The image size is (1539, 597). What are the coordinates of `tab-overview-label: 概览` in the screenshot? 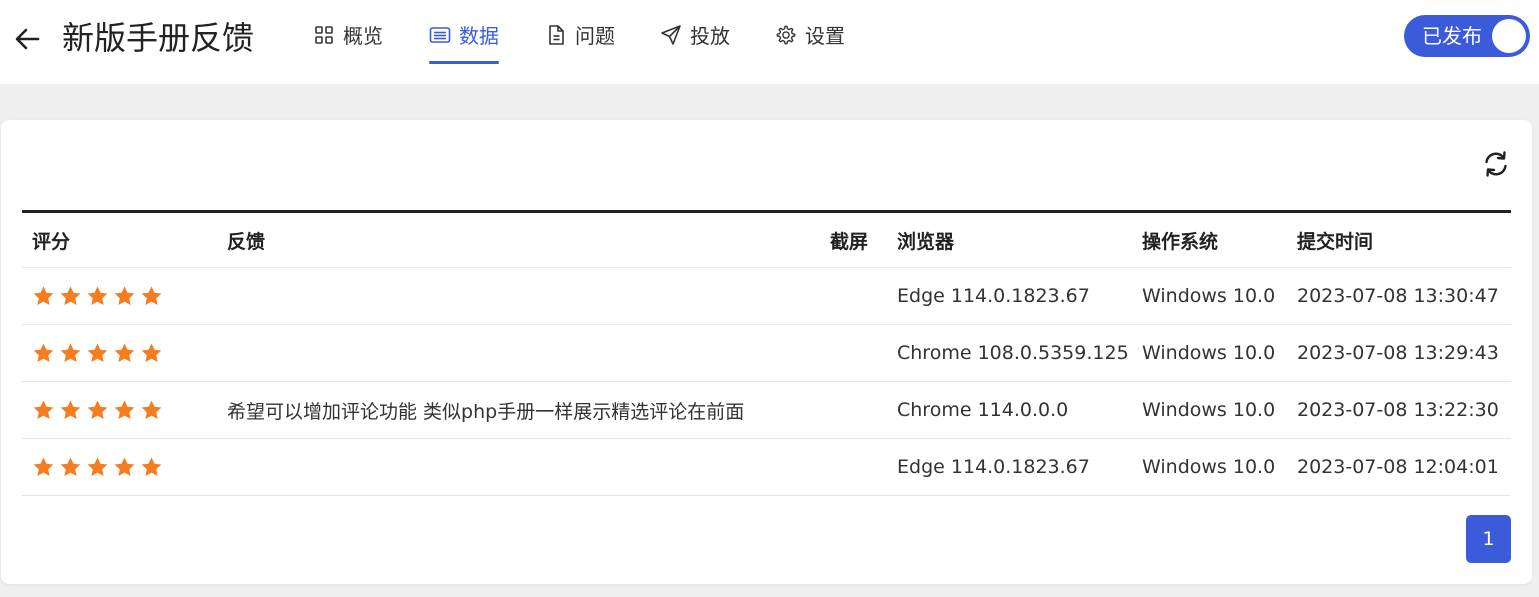 It's located at (363, 36).